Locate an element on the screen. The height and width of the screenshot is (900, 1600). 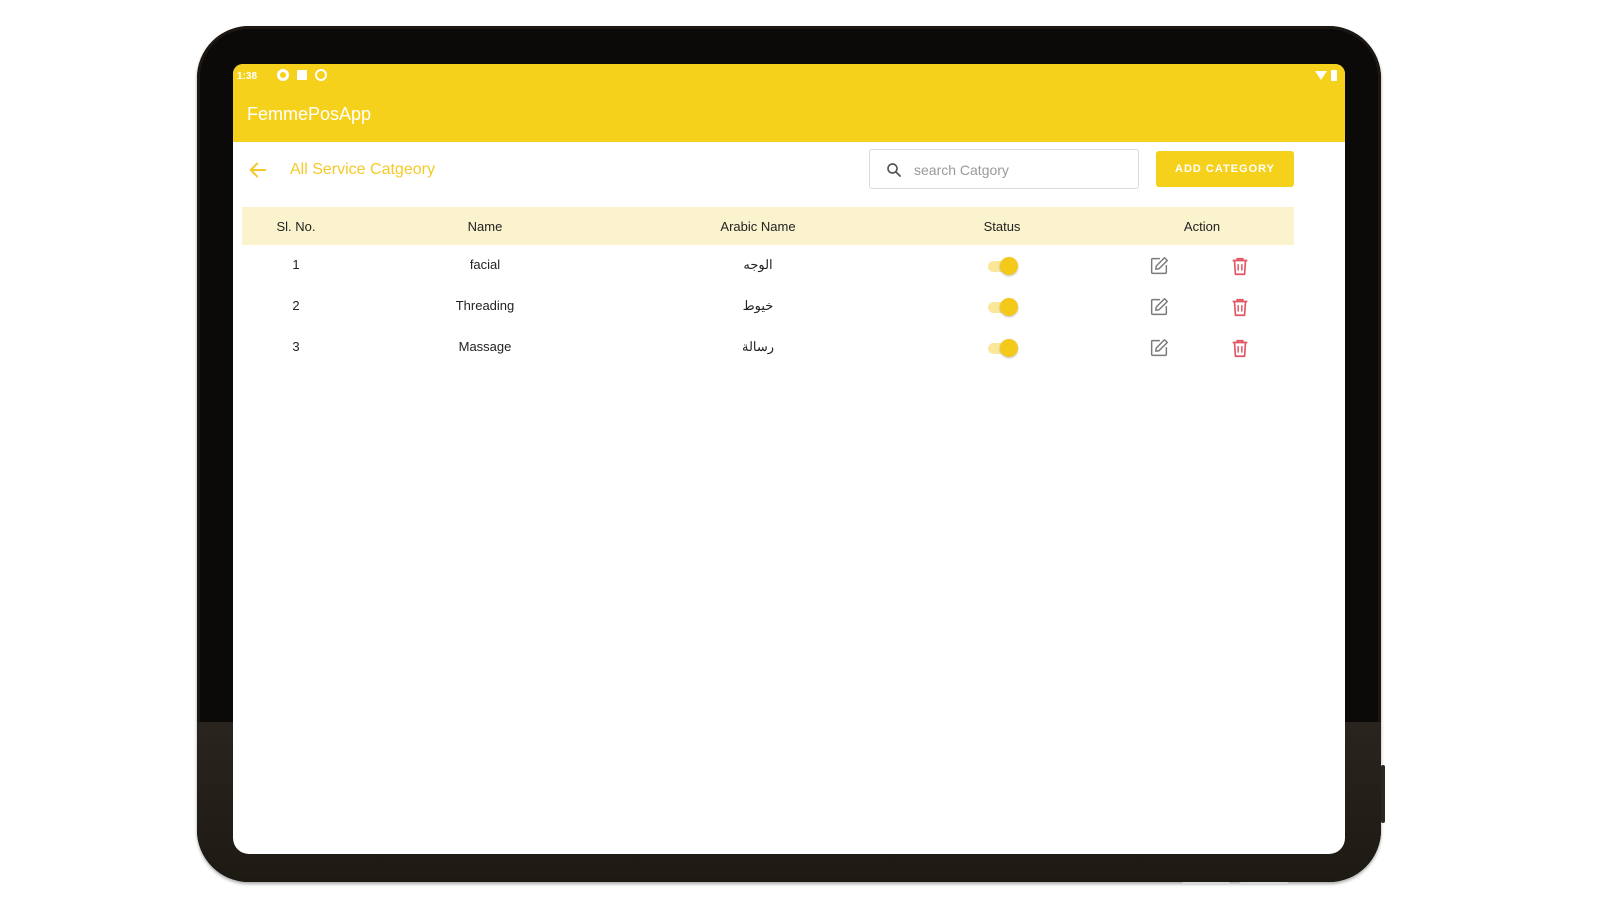
cell-sl-no: 3 is located at coordinates (296, 346).